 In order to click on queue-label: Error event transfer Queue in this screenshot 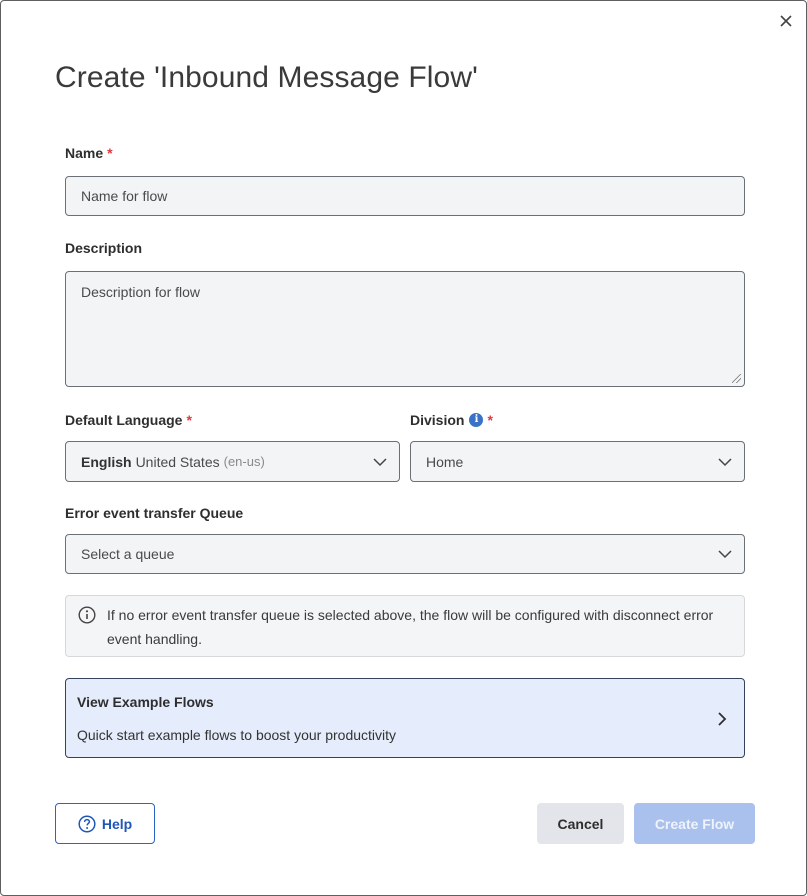, I will do `click(154, 513)`.